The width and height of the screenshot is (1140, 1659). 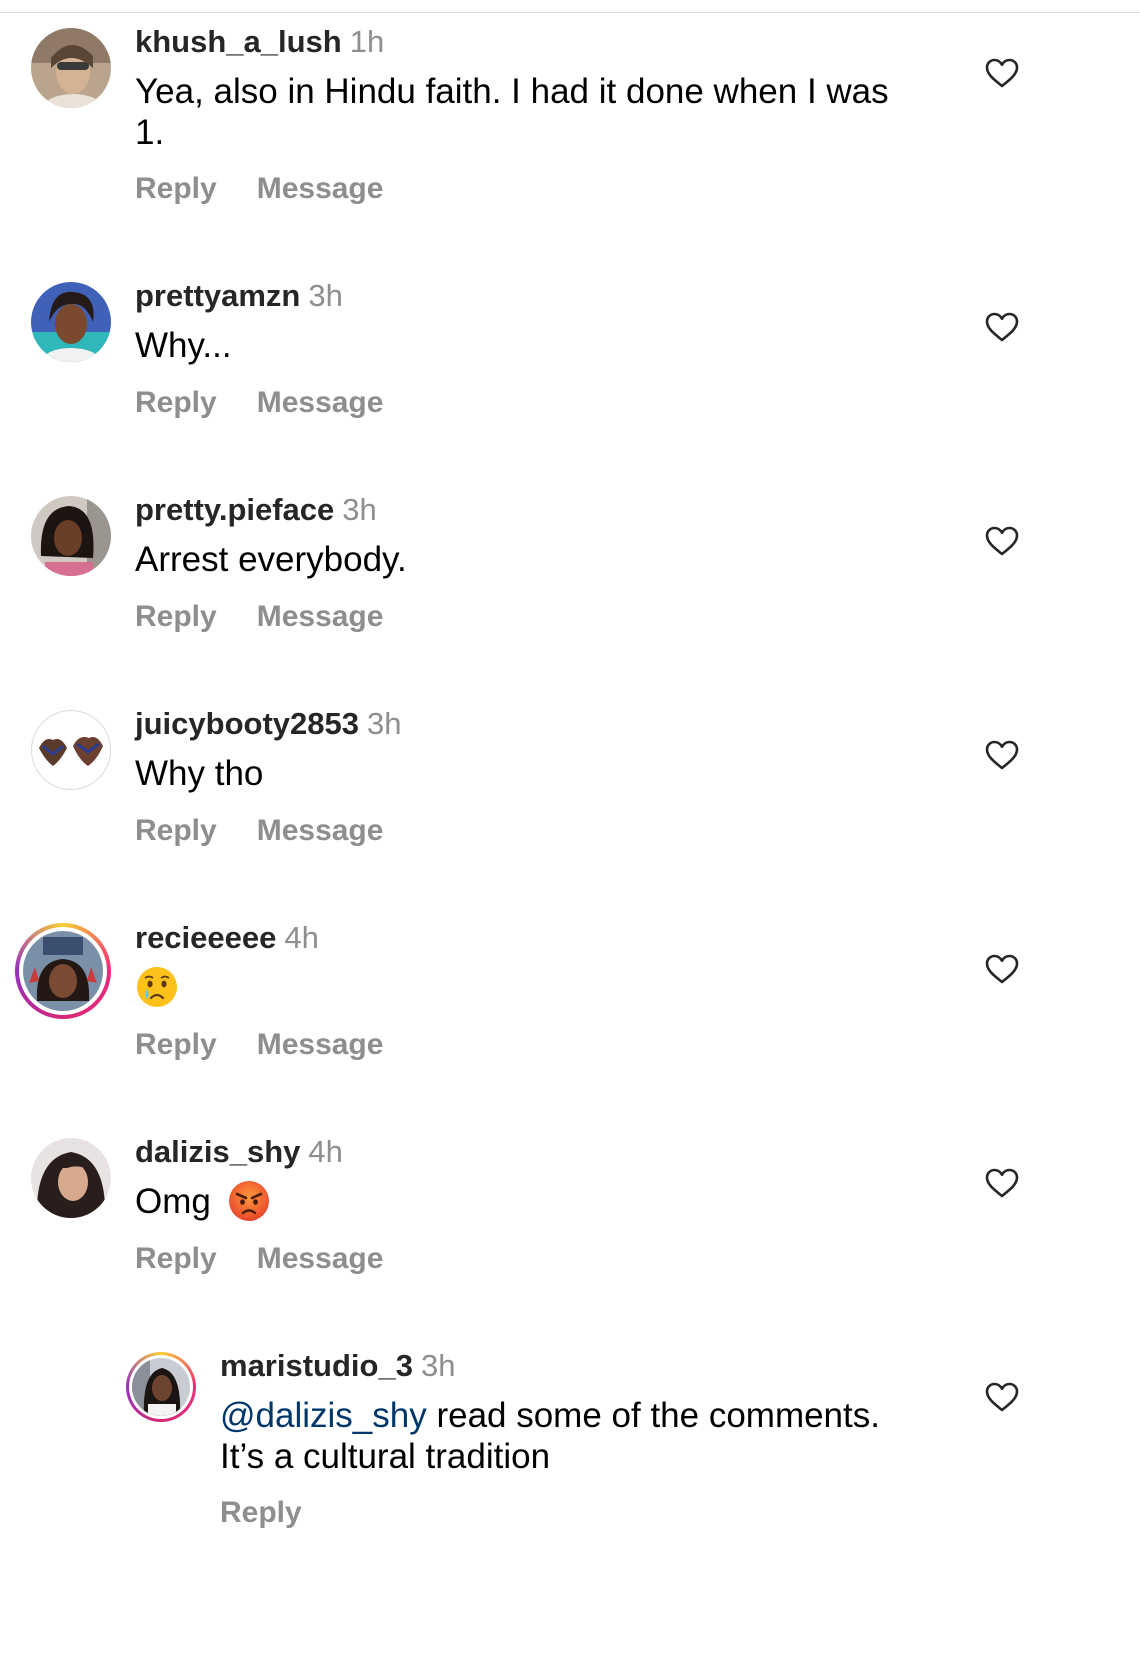 I want to click on comment-meta: recieeeee 4h, so click(x=227, y=938).